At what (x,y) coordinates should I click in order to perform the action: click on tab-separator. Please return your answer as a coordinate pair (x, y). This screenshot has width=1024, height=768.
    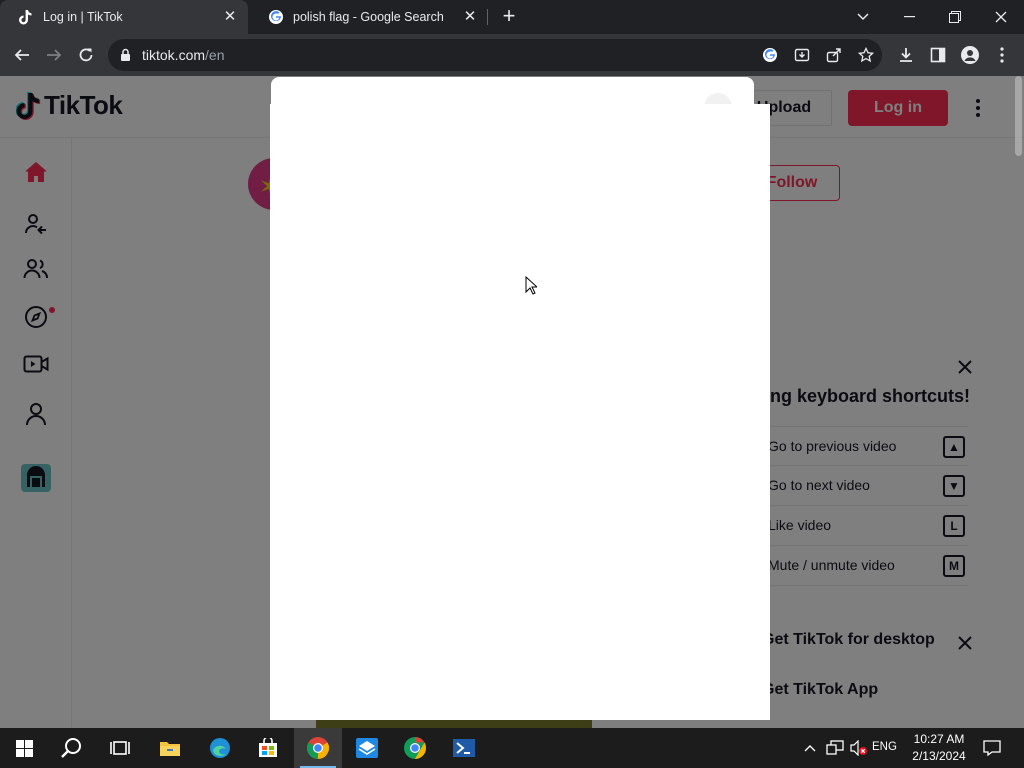
    Looking at the image, I should click on (487, 17).